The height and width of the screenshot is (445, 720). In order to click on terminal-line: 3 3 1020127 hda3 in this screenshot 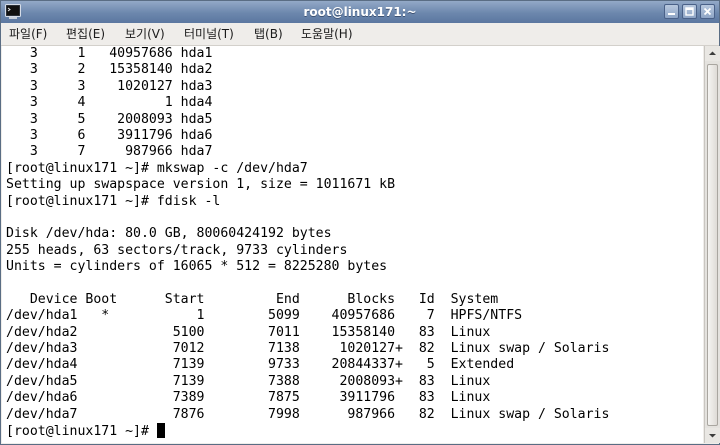, I will do `click(109, 86)`.